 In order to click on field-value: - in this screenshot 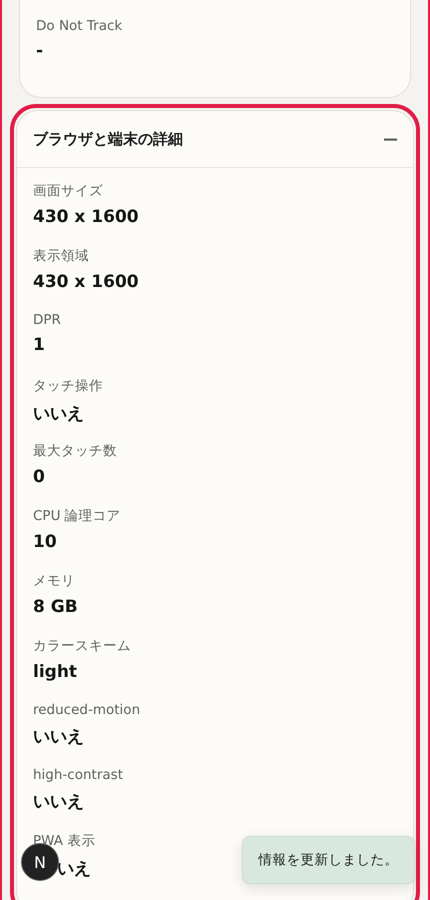, I will do `click(40, 51)`.